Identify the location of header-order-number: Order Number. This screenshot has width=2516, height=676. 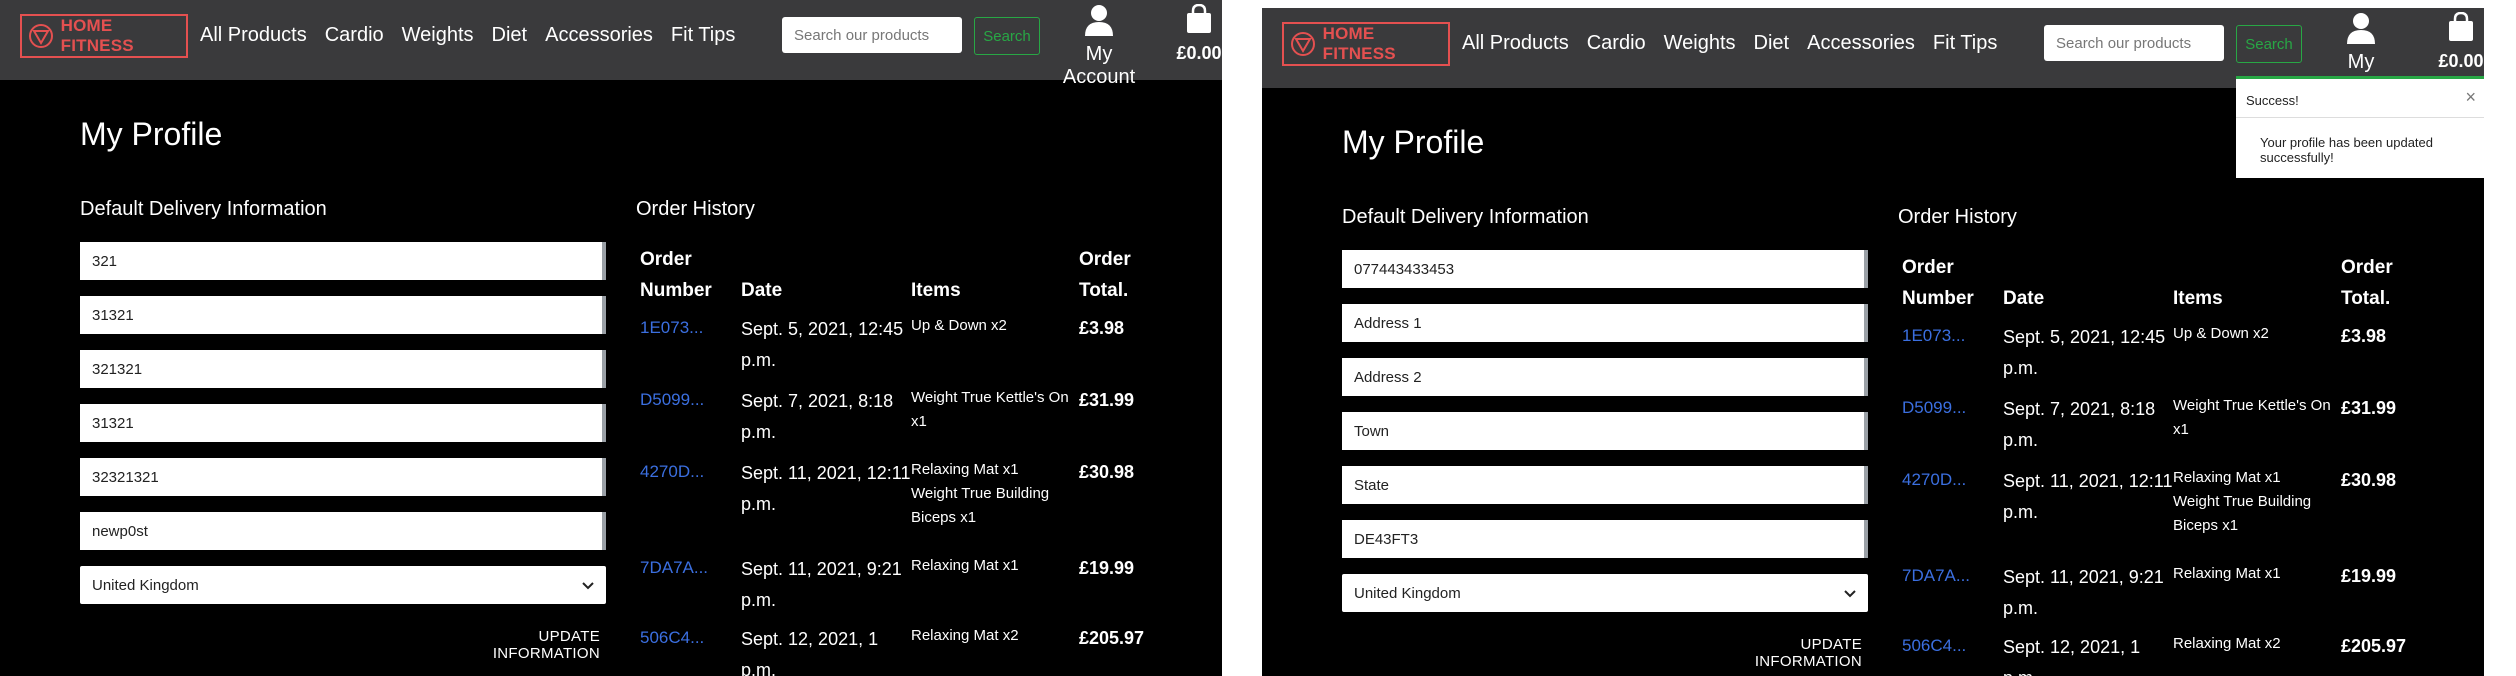
(1938, 283).